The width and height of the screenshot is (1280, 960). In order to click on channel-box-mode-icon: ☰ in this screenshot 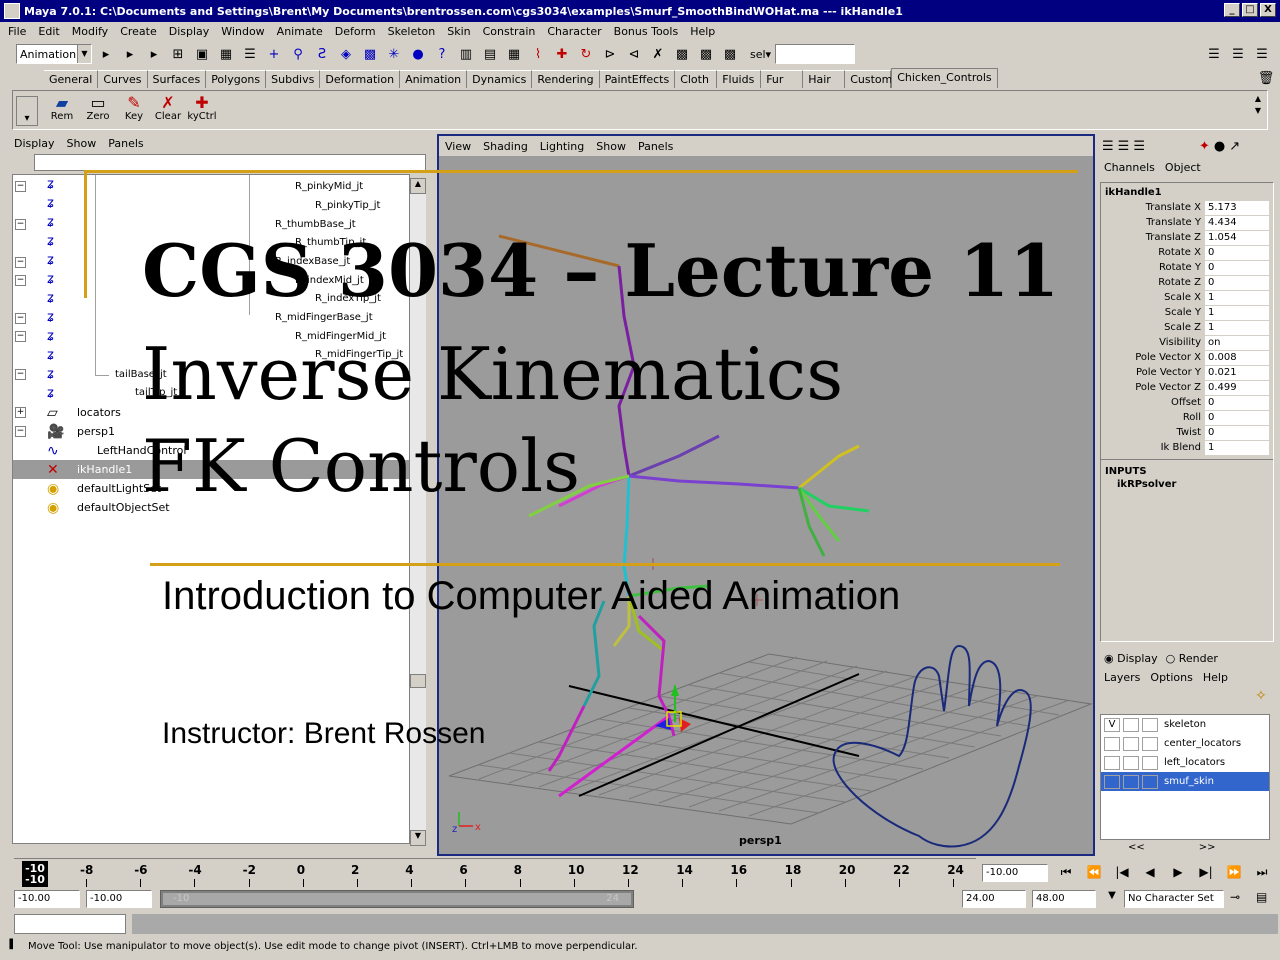, I will do `click(1108, 146)`.